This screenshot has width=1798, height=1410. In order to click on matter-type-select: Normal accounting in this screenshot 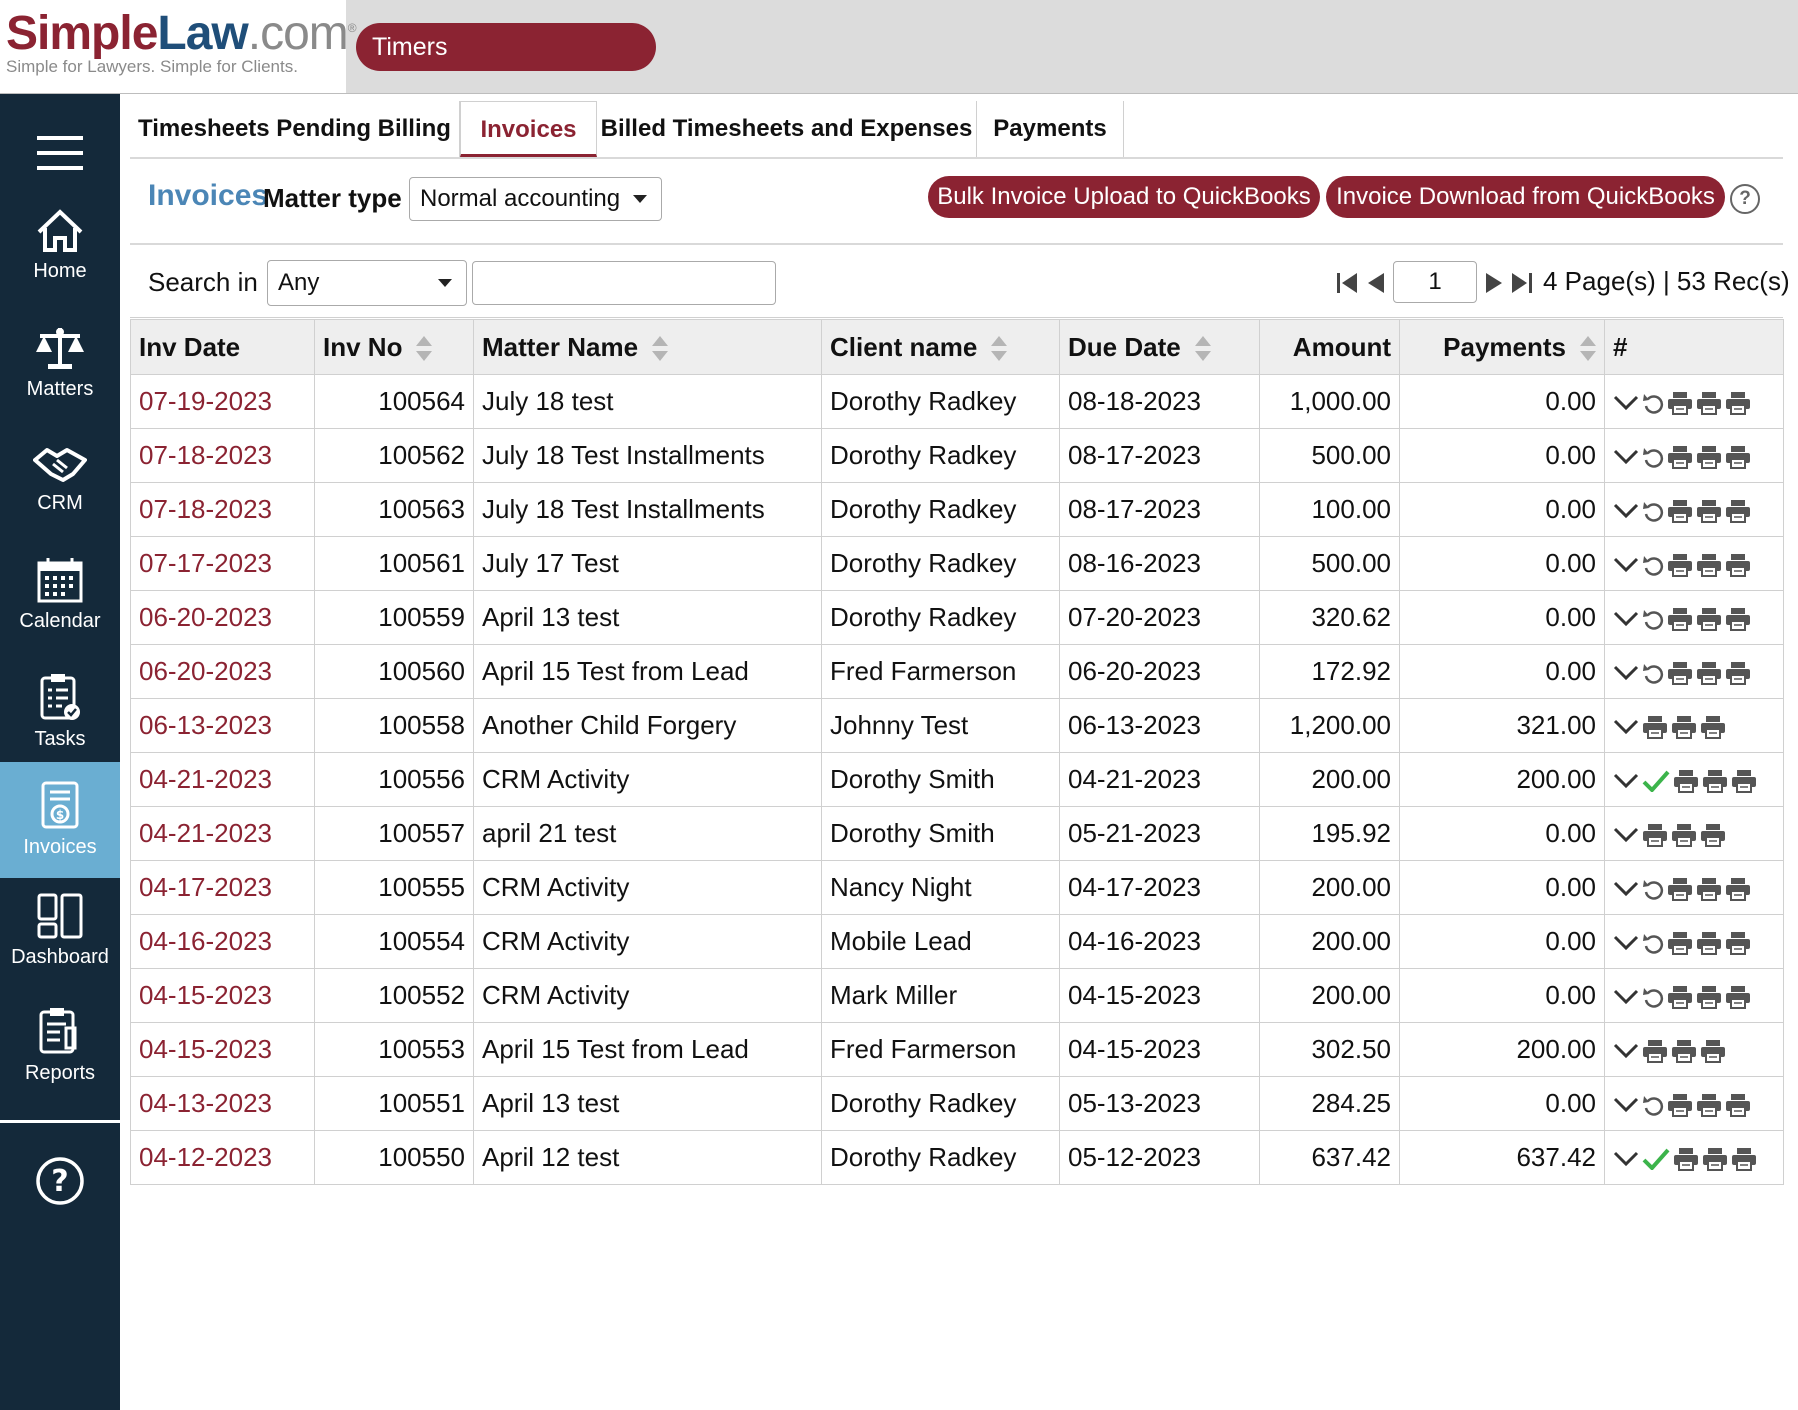, I will do `click(535, 199)`.